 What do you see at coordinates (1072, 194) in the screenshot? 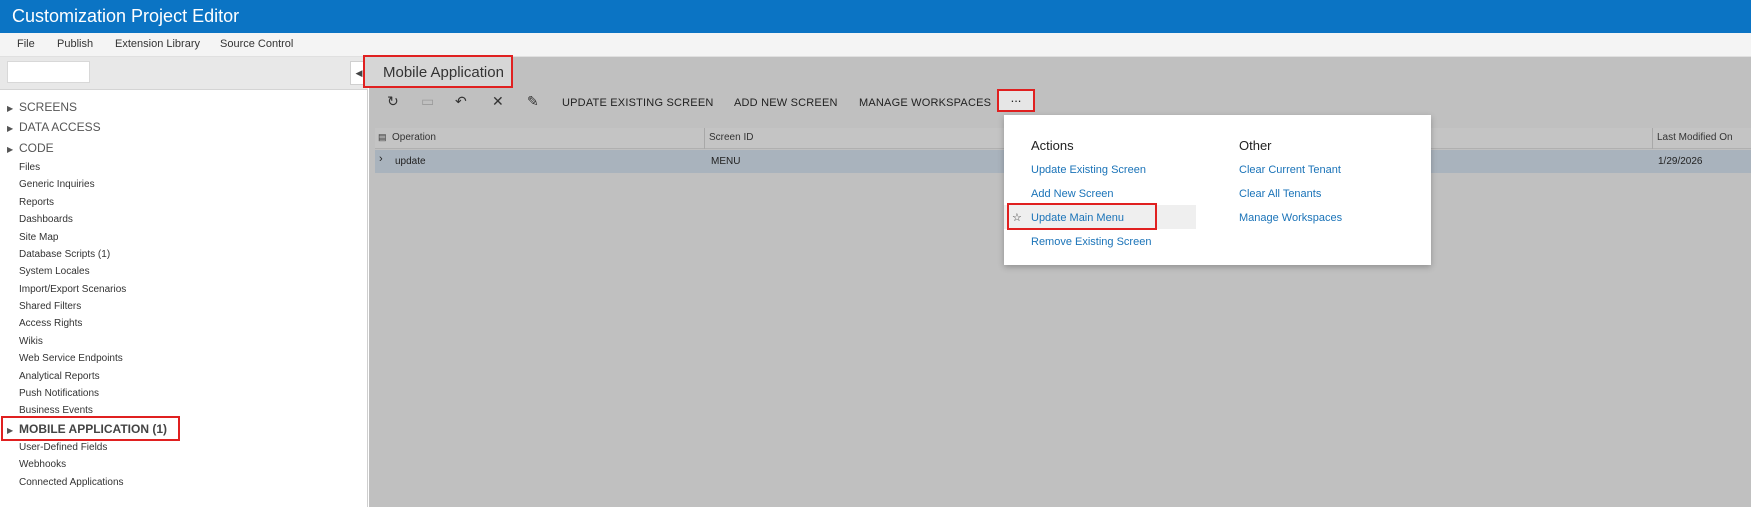
I see `menu-item-add-new-screen: Add New Screen` at bounding box center [1072, 194].